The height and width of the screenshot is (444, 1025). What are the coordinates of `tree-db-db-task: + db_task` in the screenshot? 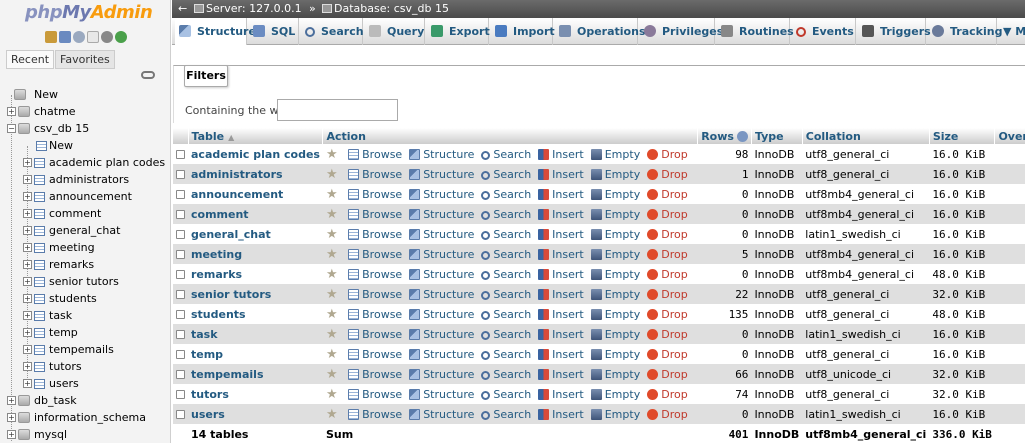 It's located at (85, 400).